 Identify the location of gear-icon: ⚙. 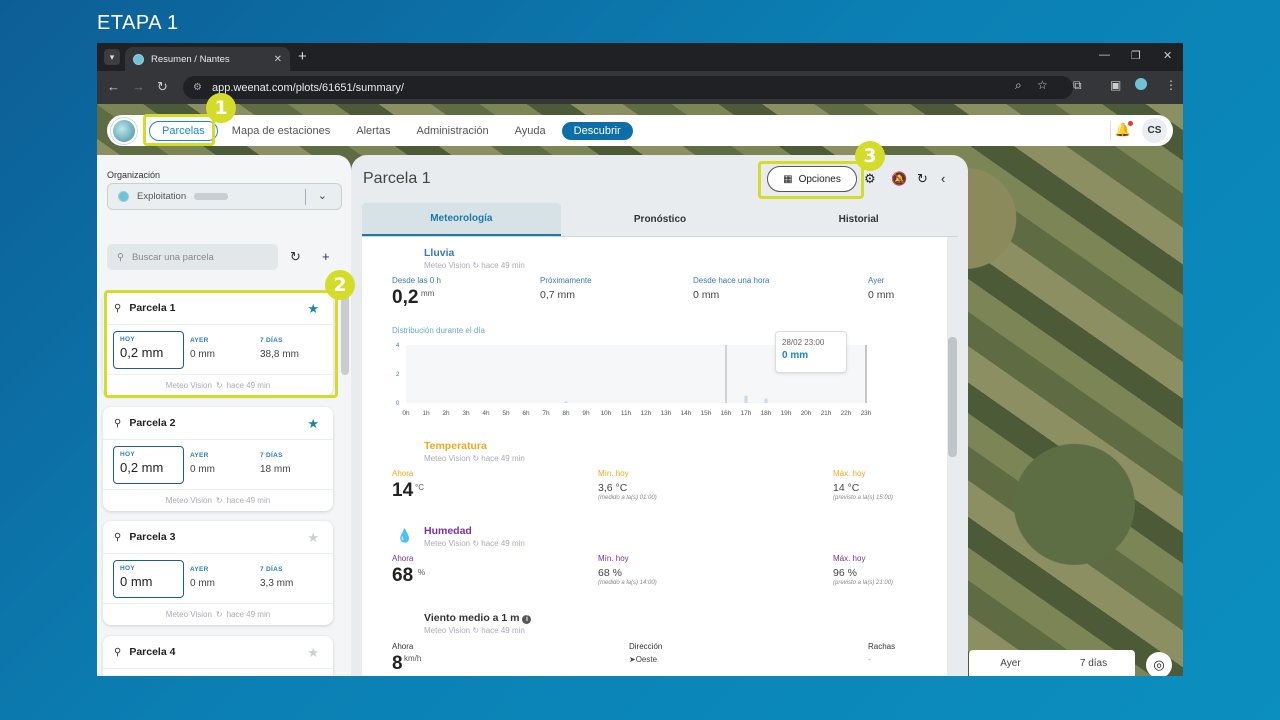
(870, 179).